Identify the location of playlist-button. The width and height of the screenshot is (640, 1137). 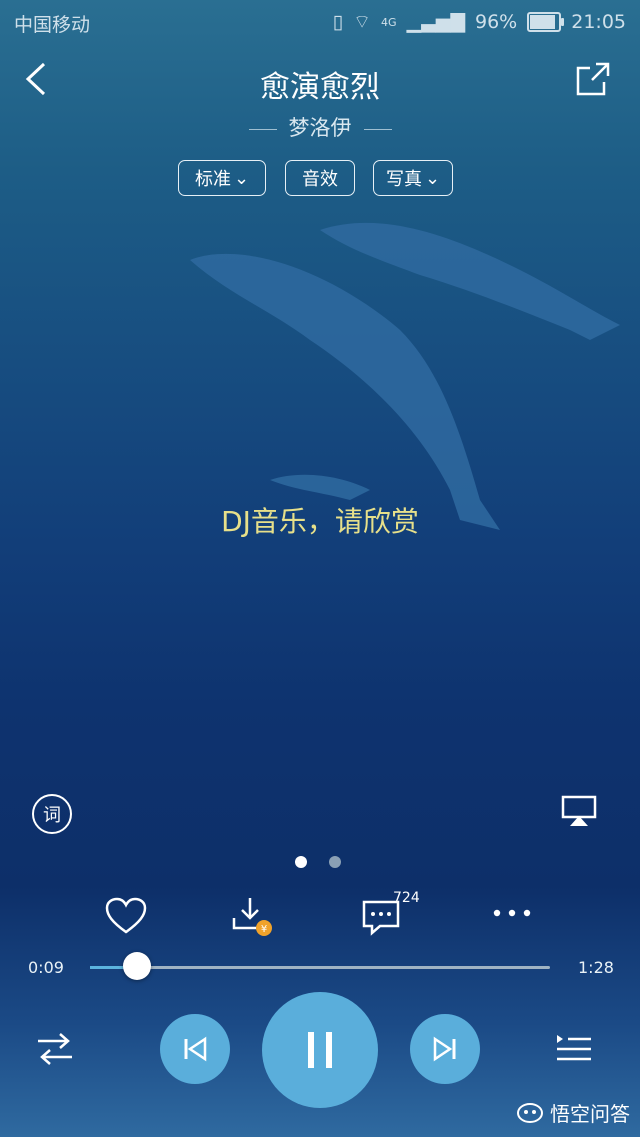
(574, 1049).